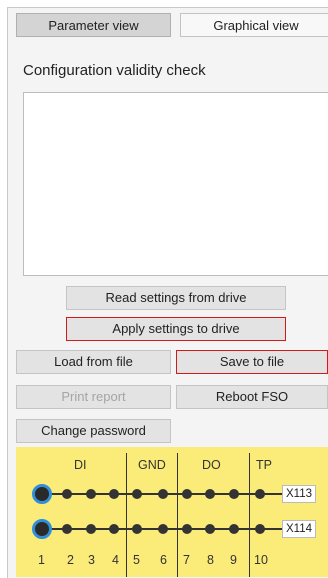 This screenshot has width=328, height=578. I want to click on apply-settings-button: Apply settings to drive, so click(176, 329).